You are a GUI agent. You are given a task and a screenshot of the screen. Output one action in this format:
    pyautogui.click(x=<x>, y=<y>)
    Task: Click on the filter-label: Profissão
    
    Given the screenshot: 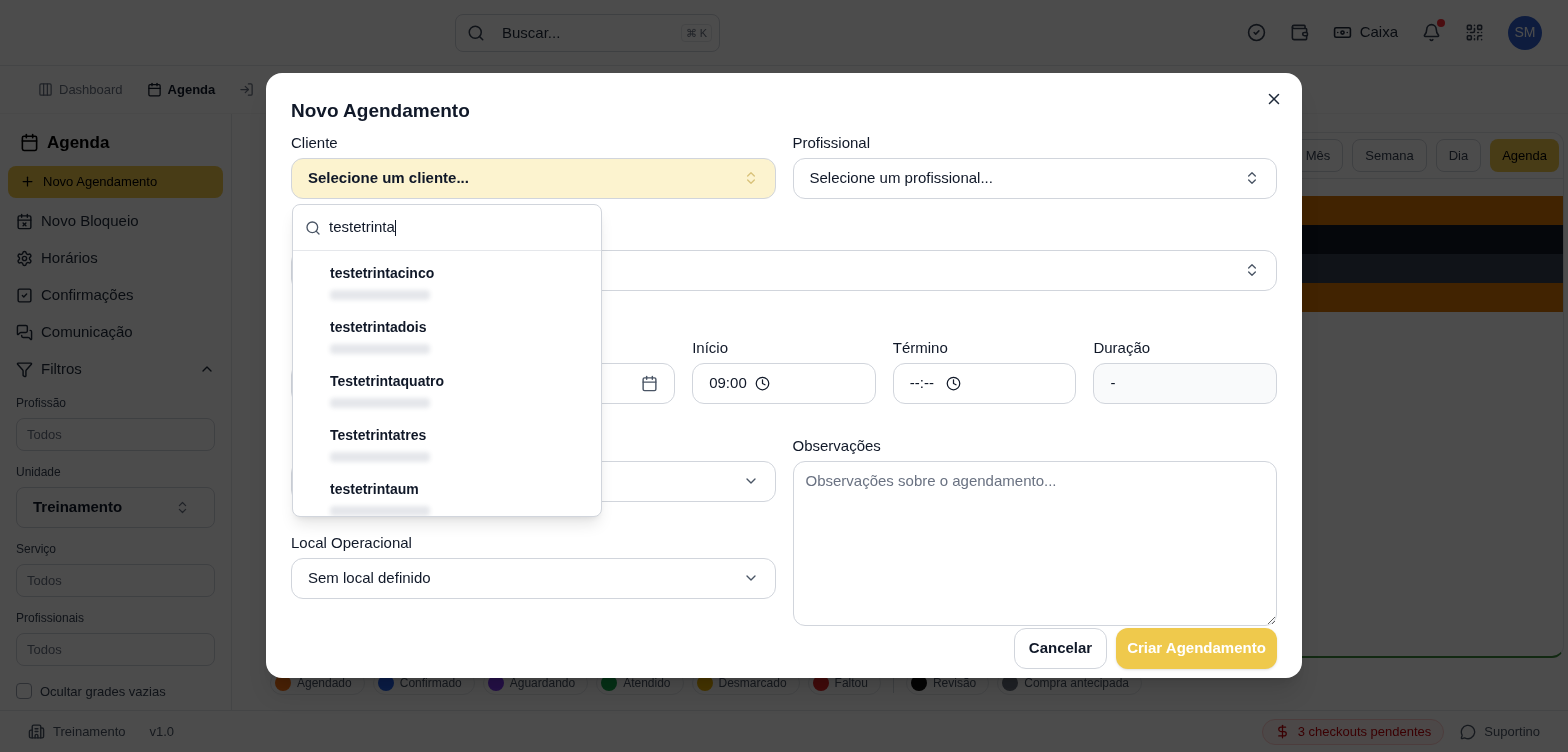 What is the action you would take?
    pyautogui.click(x=42, y=403)
    